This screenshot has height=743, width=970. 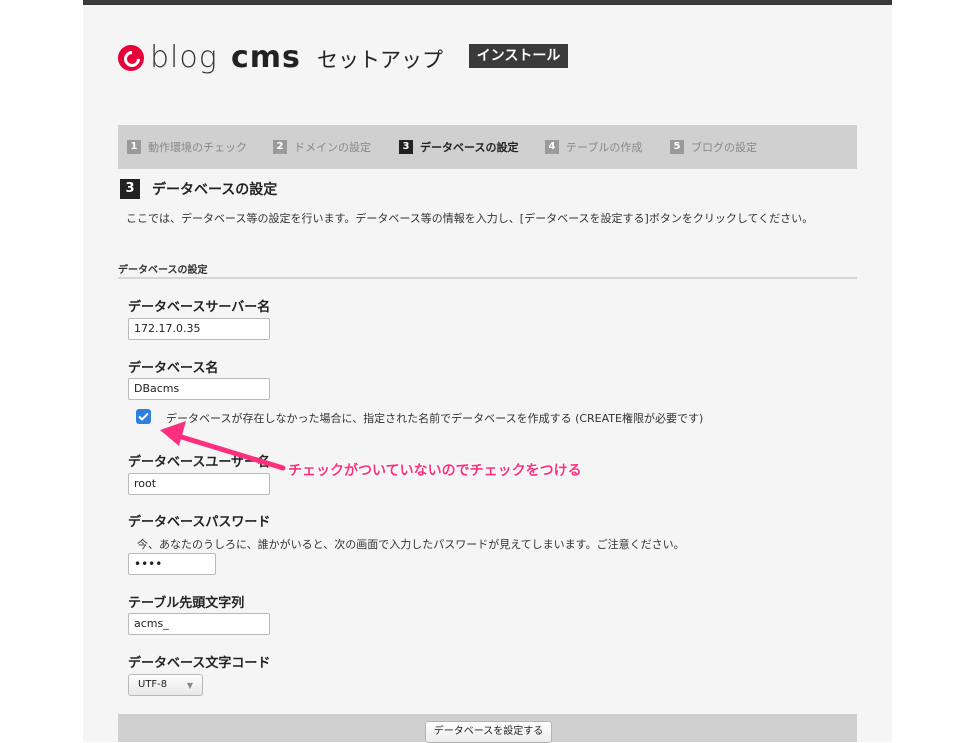 I want to click on step-5: 5 ブログの設定, so click(x=713, y=147).